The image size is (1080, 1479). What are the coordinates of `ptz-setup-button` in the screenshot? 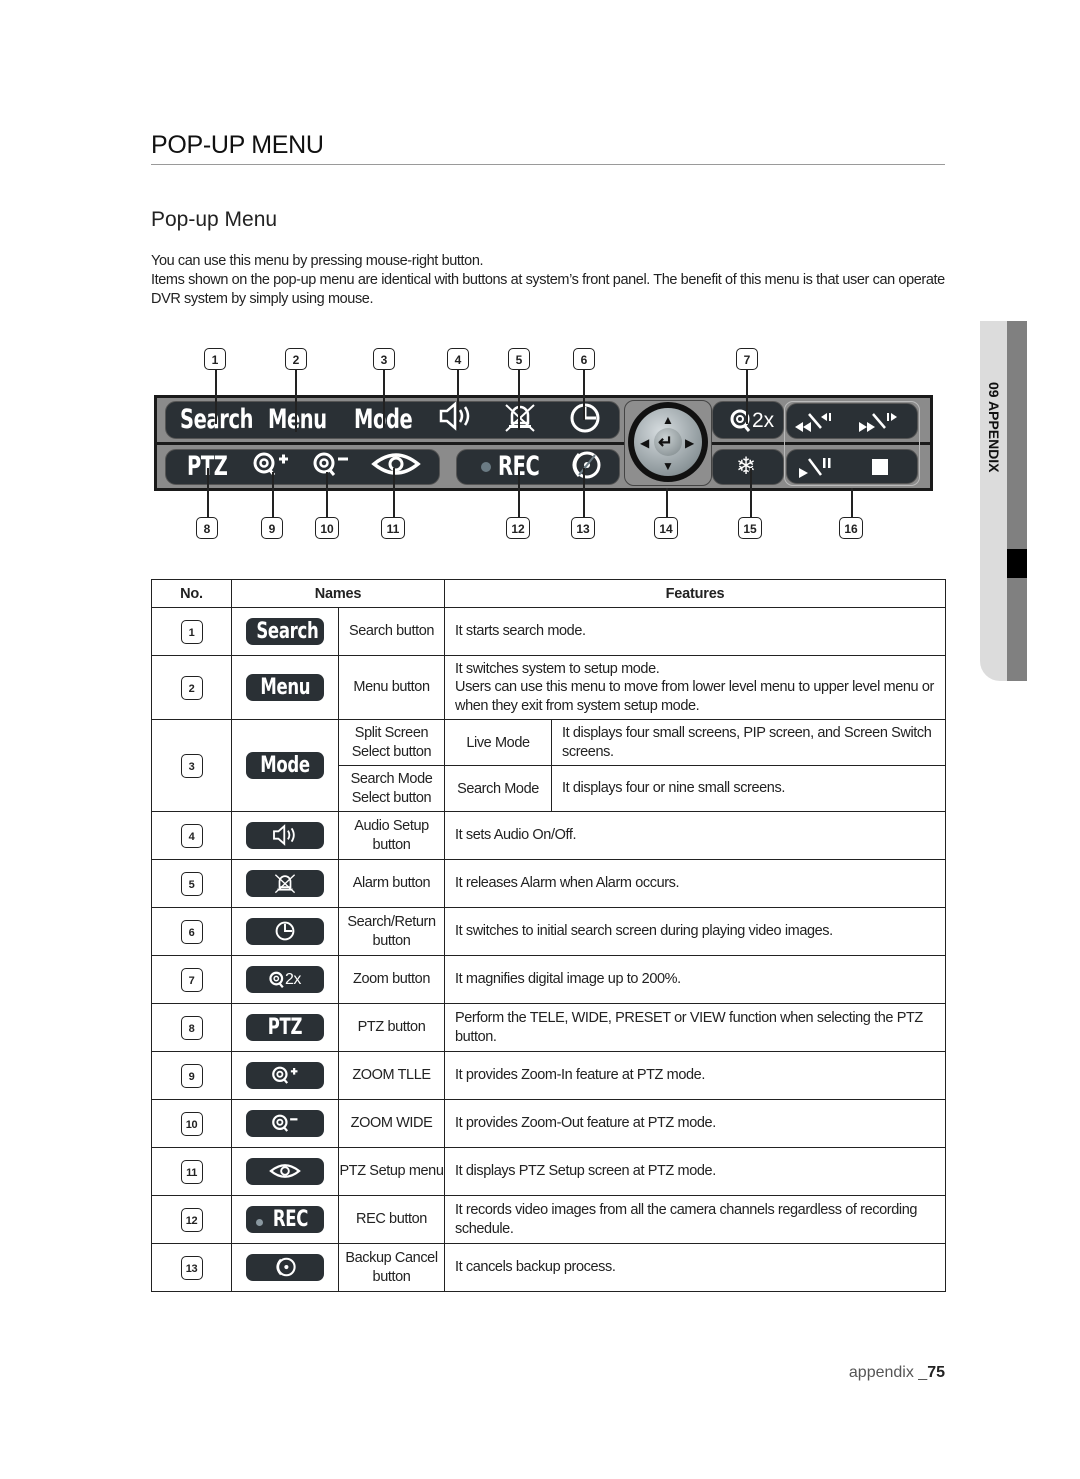 It's located at (396, 468).